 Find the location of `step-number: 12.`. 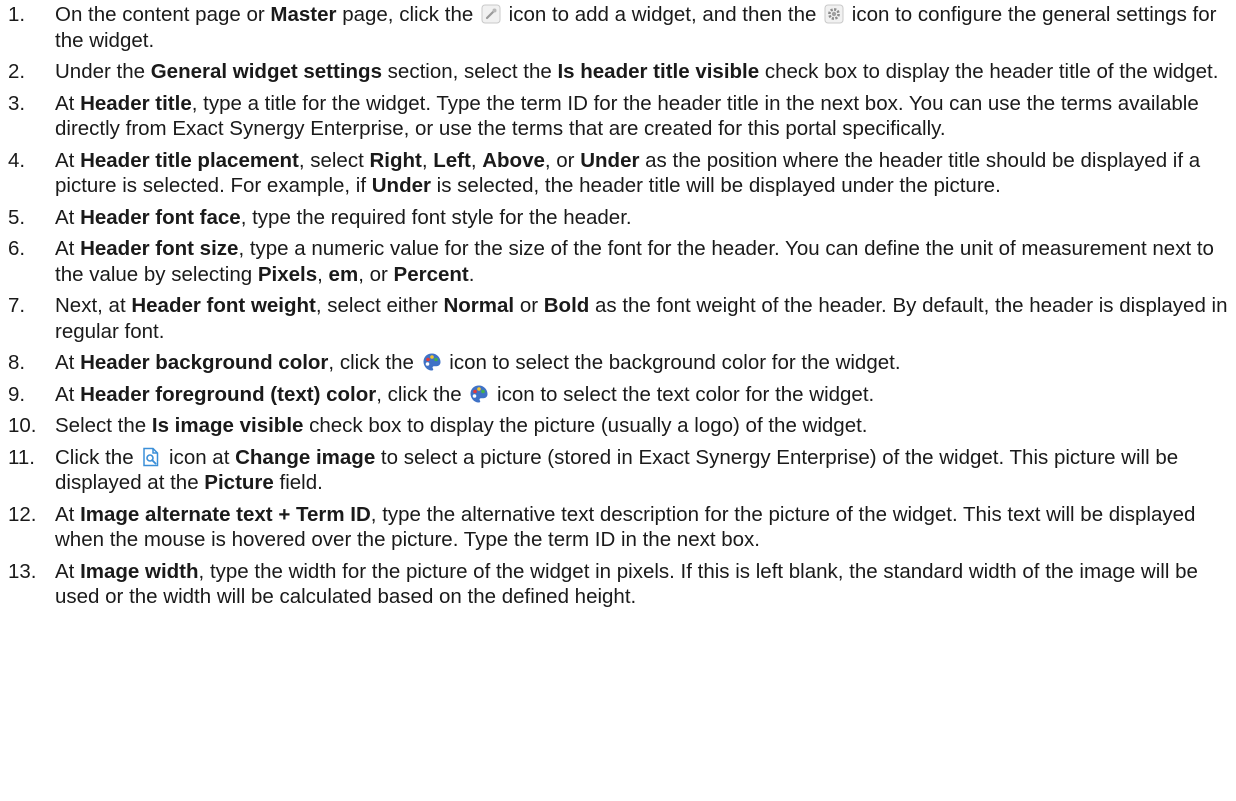

step-number: 12. is located at coordinates (22, 514).